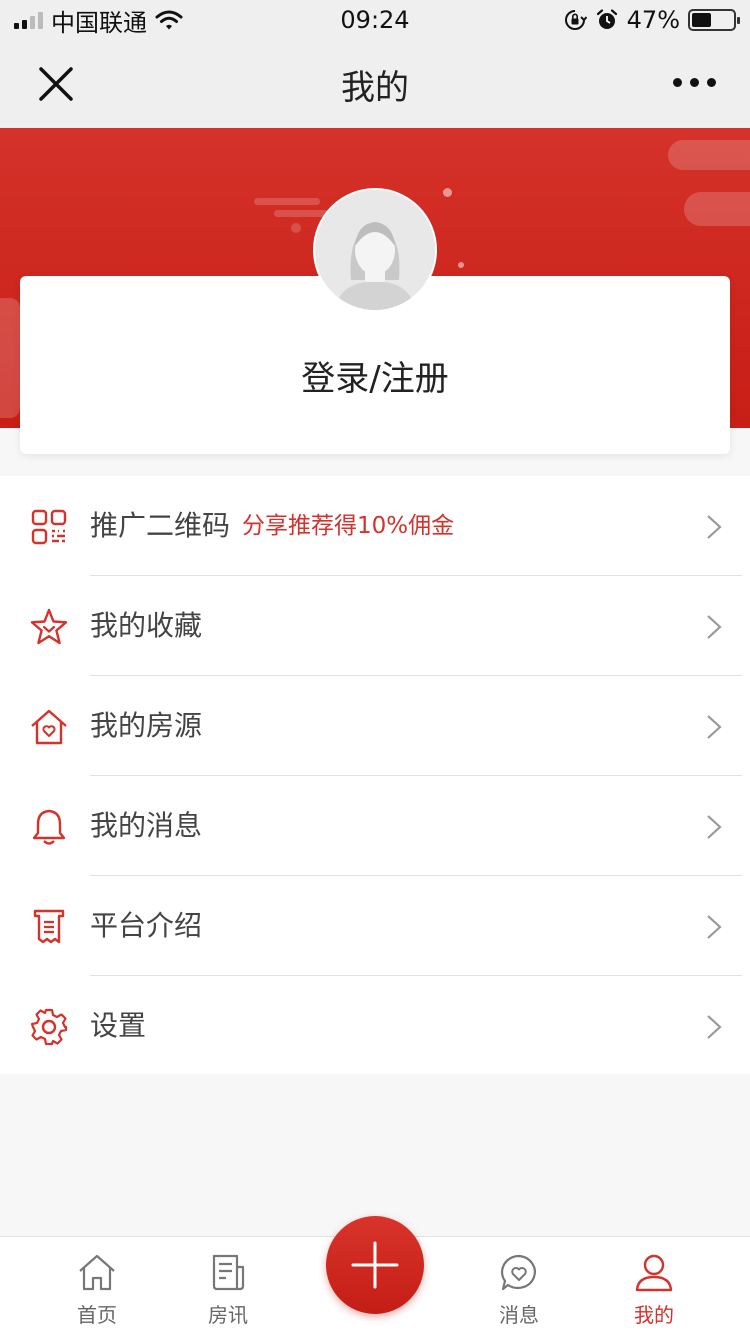  What do you see at coordinates (49, 1027) in the screenshot?
I see `gear-icon` at bounding box center [49, 1027].